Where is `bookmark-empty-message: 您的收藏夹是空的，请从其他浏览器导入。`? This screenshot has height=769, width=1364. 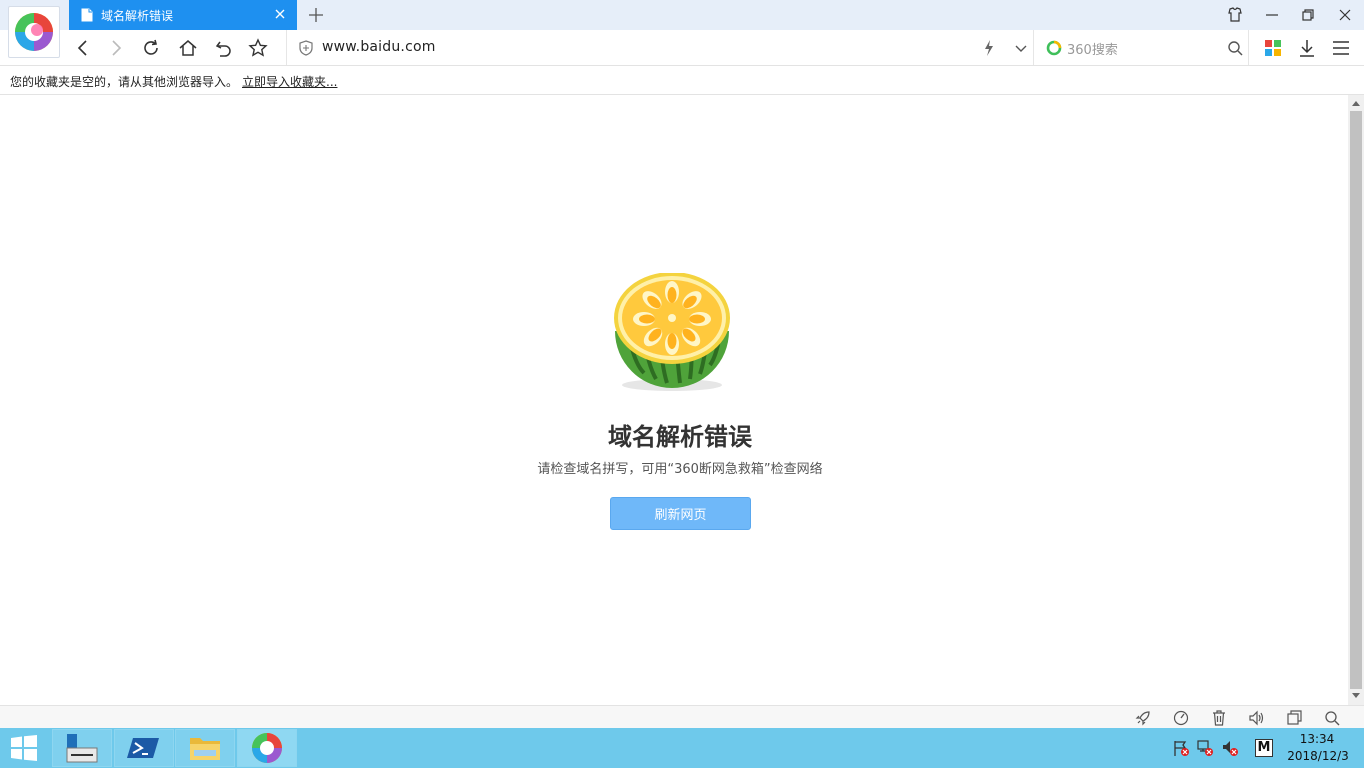 bookmark-empty-message: 您的收藏夹是空的，请从其他浏览器导入。 is located at coordinates (124, 82).